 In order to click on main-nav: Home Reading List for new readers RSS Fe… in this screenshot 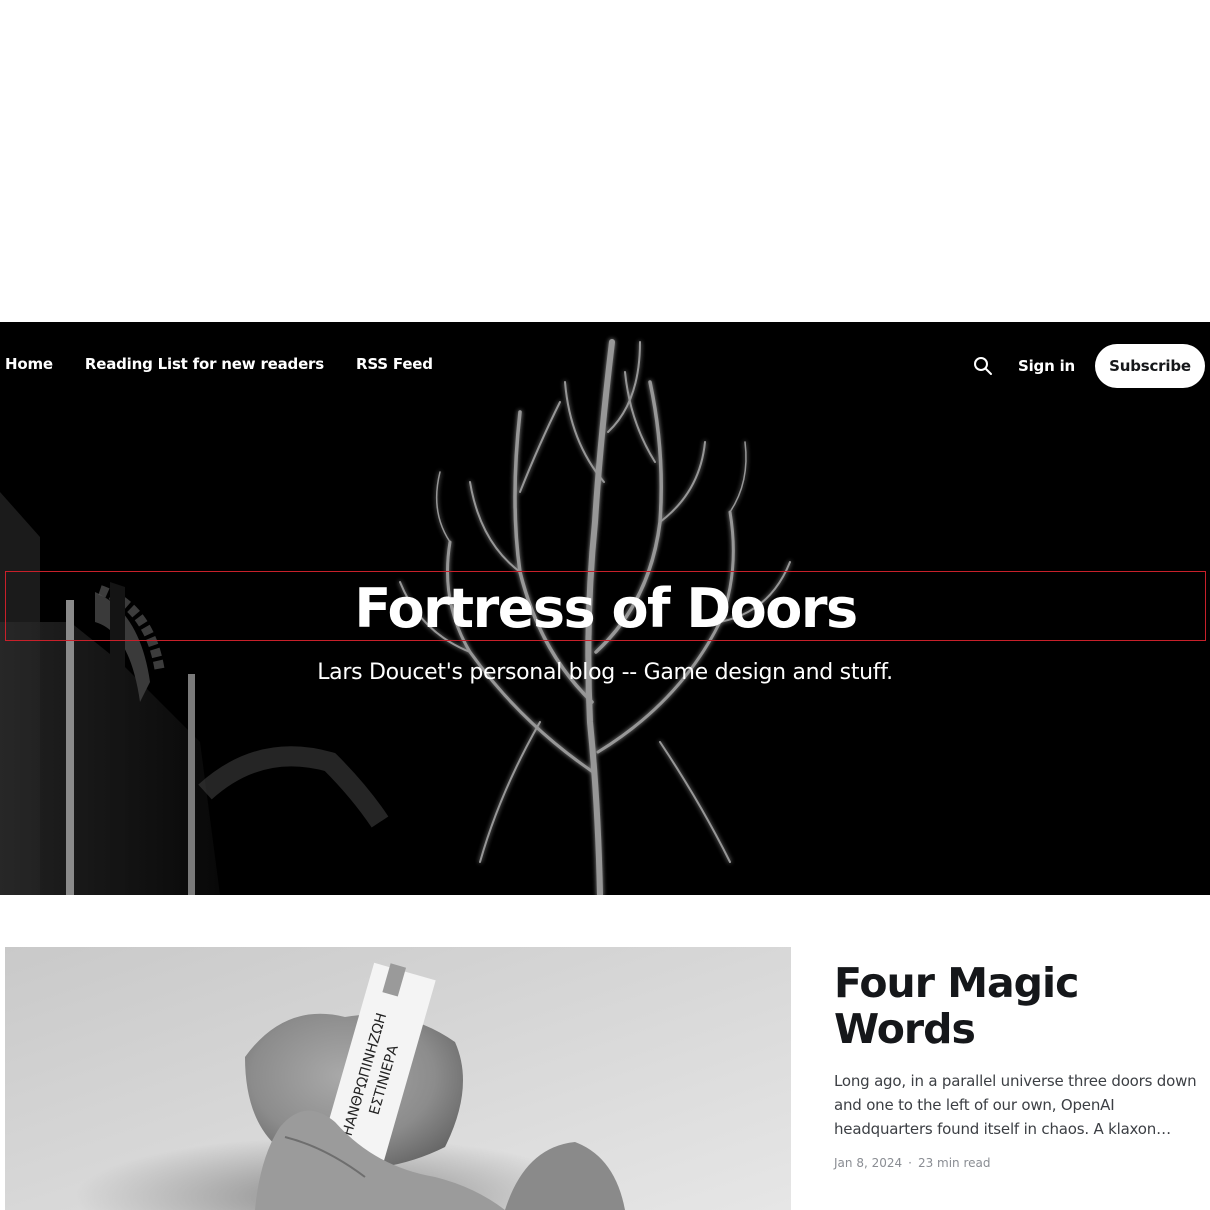, I will do `click(235, 364)`.